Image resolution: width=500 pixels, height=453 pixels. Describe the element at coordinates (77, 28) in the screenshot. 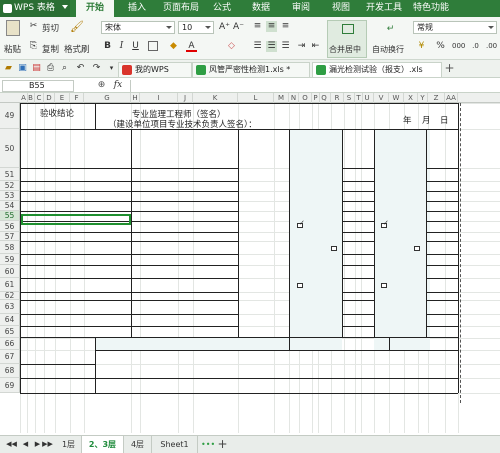

I see `format-painter-icon: 🖌` at that location.